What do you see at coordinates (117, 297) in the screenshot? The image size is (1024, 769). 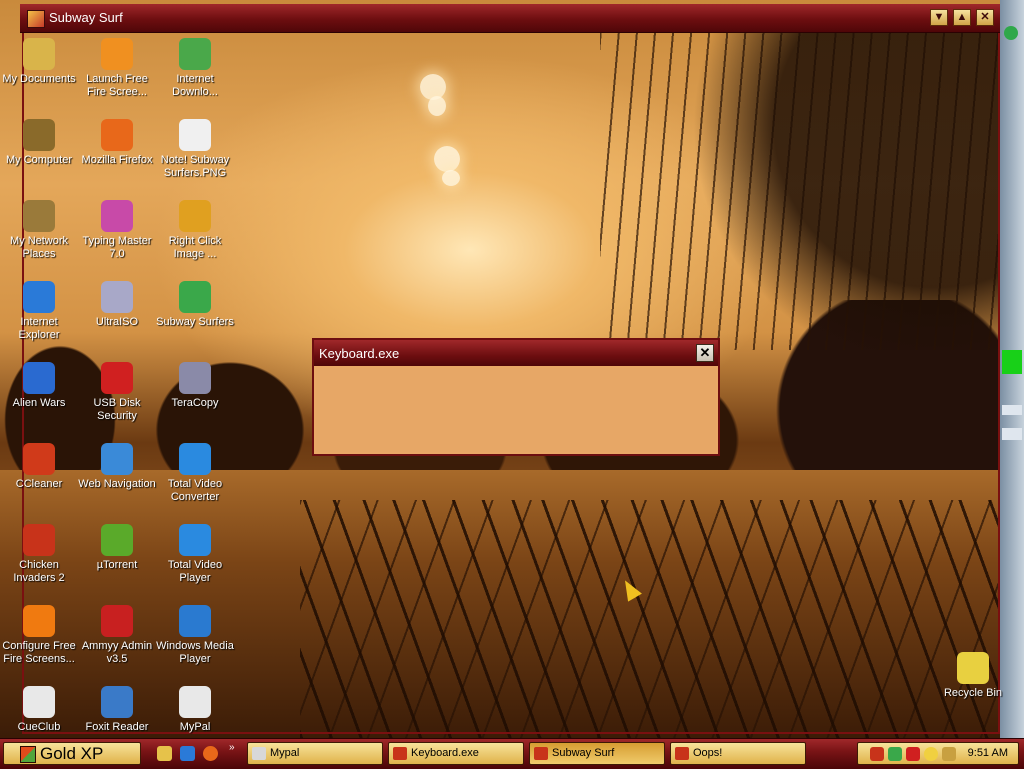 I see `ultraiso-icon` at bounding box center [117, 297].